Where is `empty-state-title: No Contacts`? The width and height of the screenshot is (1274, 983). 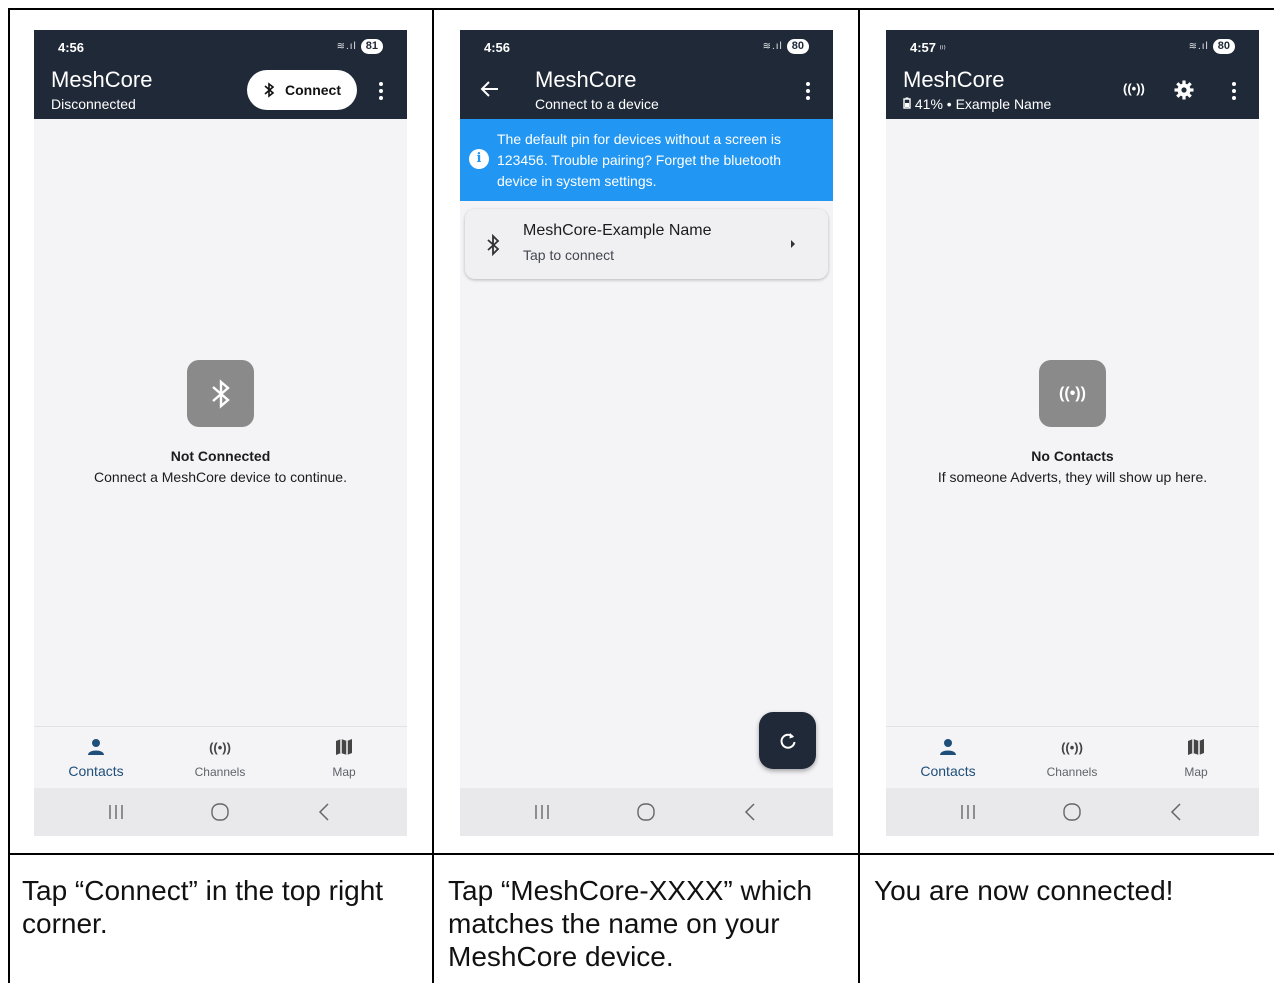
empty-state-title: No Contacts is located at coordinates (1072, 456).